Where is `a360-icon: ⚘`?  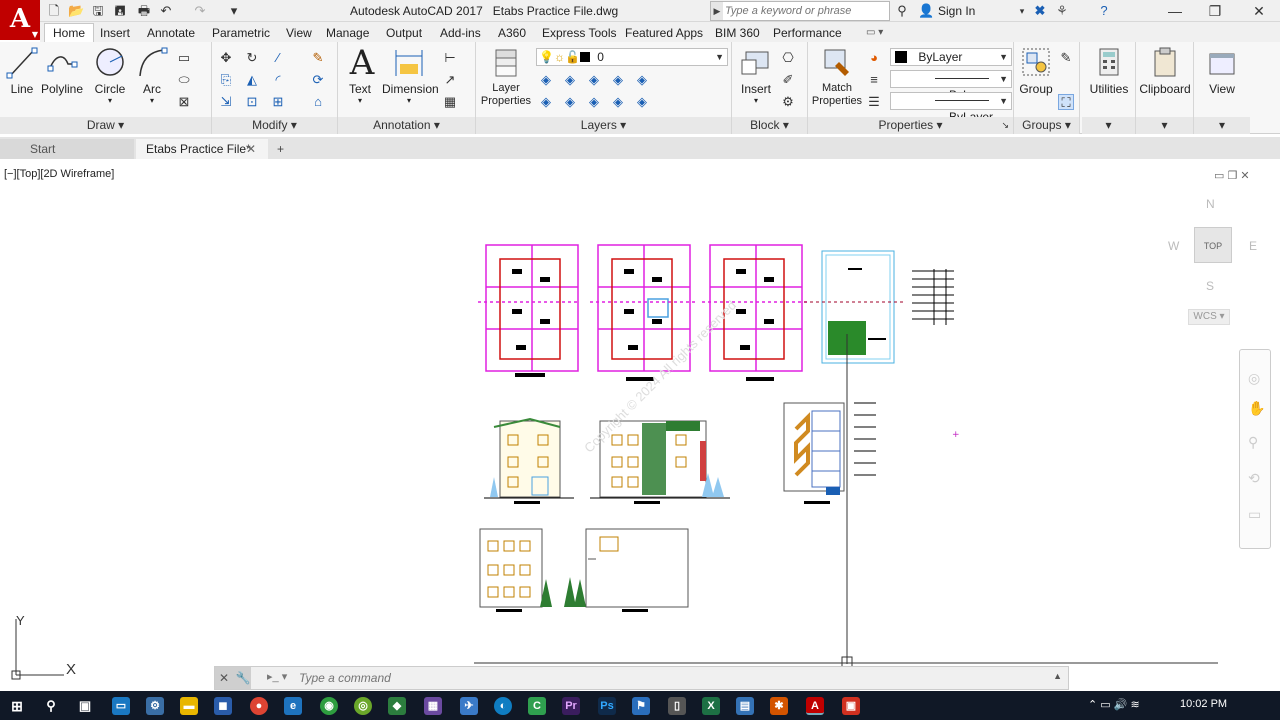
a360-icon: ⚘ is located at coordinates (1062, 11).